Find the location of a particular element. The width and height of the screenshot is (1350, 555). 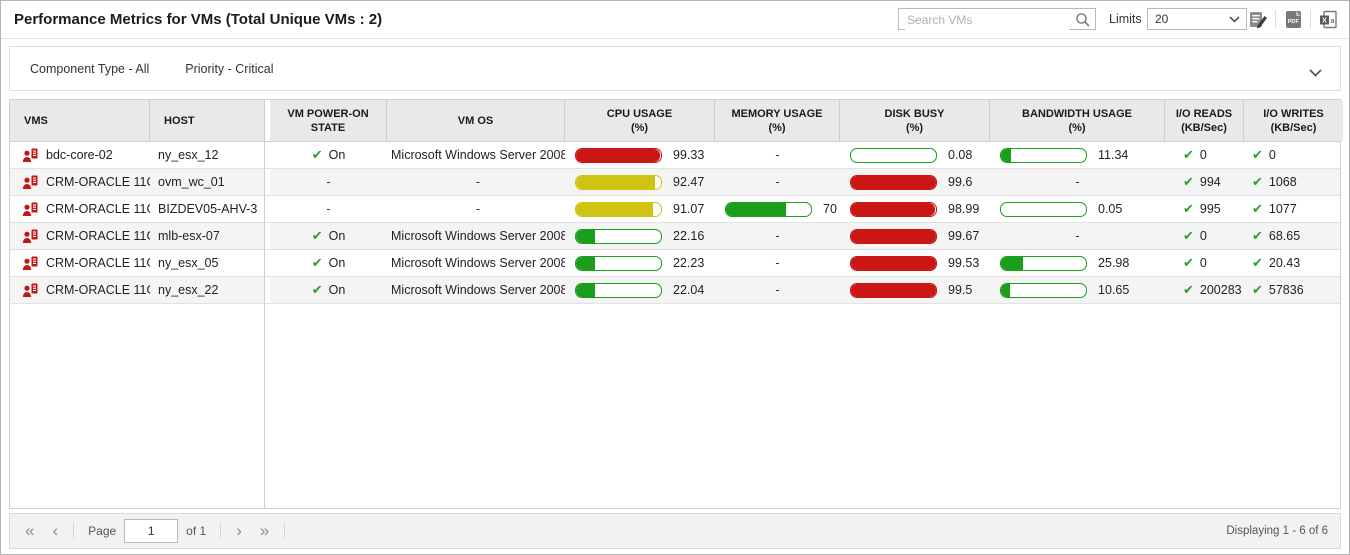

vm-user-icon is located at coordinates (30, 209).